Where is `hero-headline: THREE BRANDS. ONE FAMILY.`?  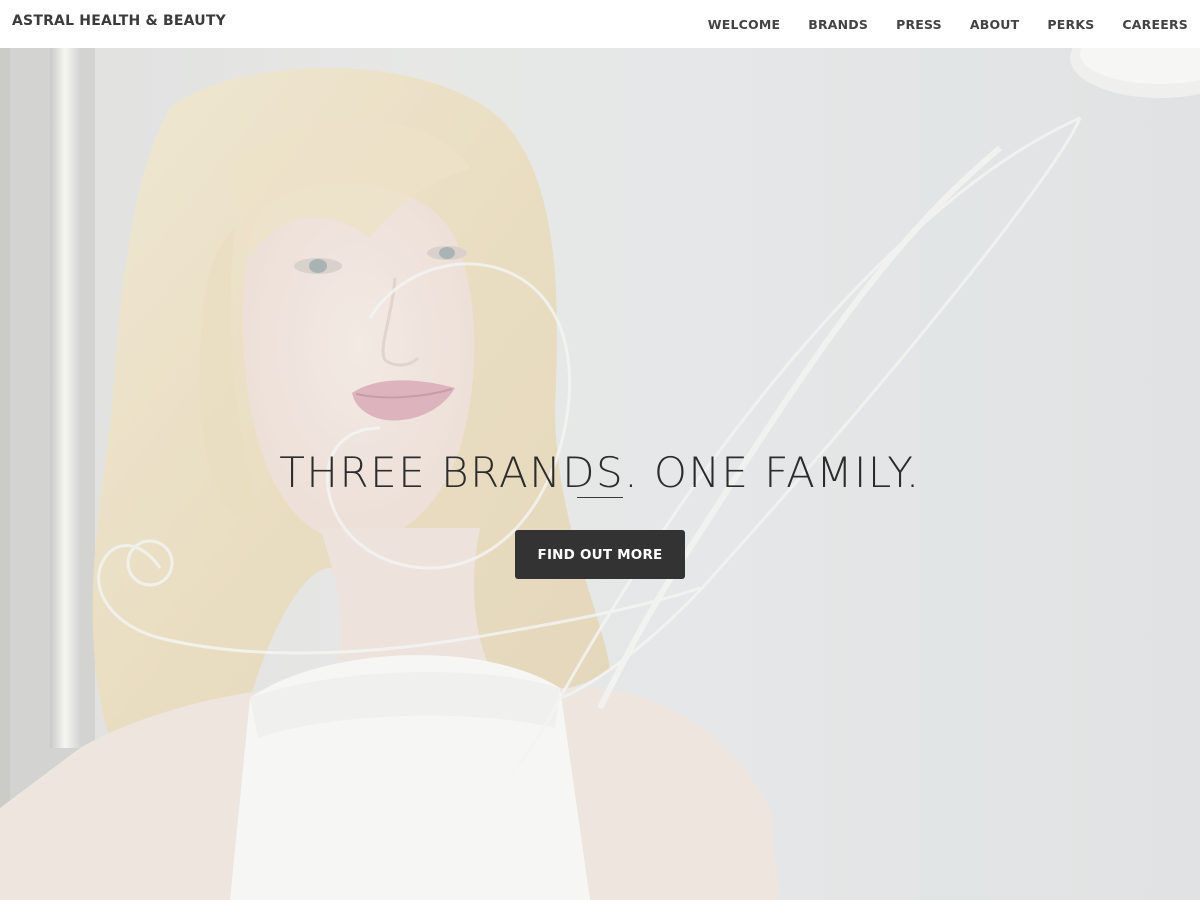 hero-headline: THREE BRANDS. ONE FAMILY. is located at coordinates (600, 473).